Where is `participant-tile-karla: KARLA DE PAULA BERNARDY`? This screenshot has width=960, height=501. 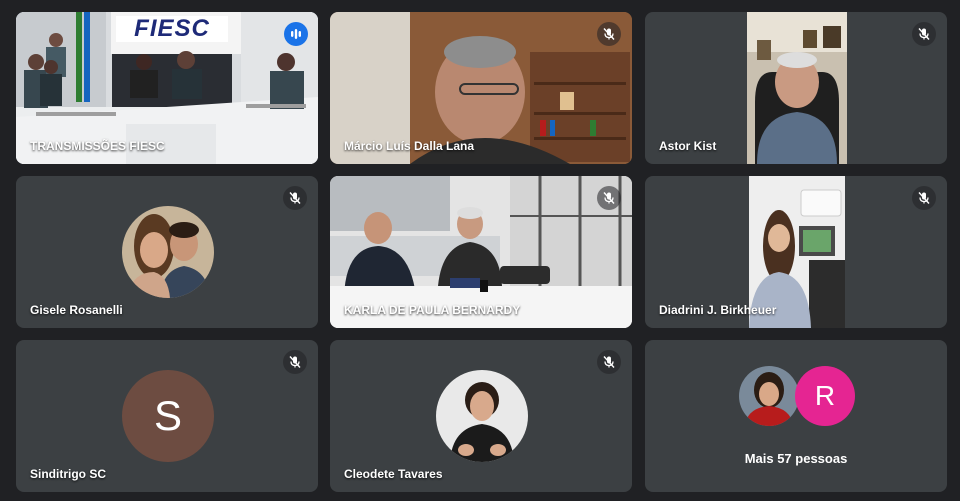
participant-tile-karla: KARLA DE PAULA BERNARDY is located at coordinates (481, 252).